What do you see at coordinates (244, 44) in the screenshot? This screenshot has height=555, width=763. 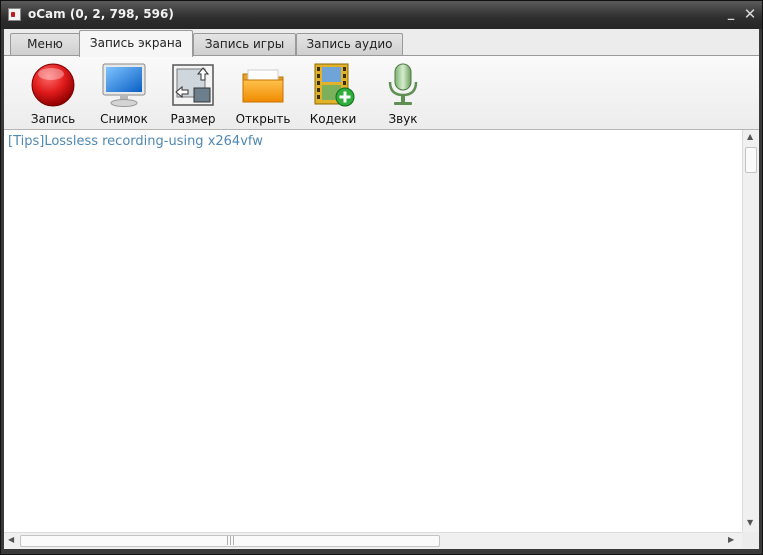 I see `tab-game-recording: Запись игры` at bounding box center [244, 44].